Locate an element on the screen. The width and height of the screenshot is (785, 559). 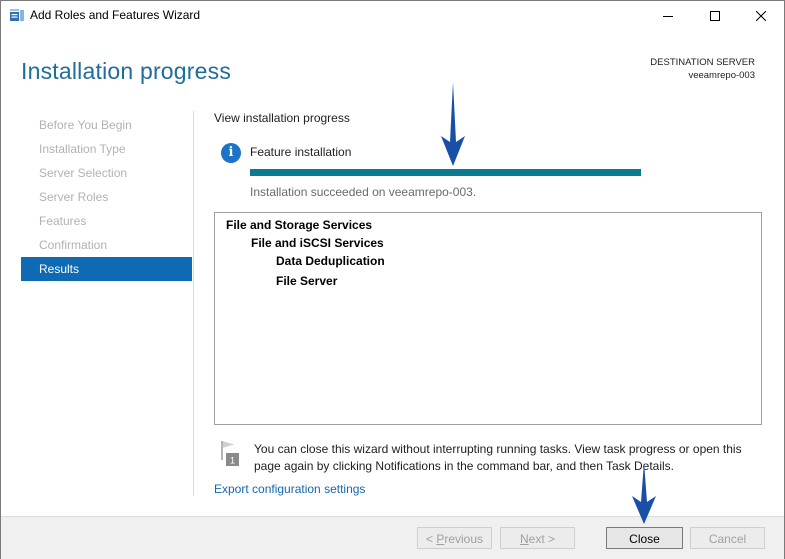
close-icon is located at coordinates (761, 16).